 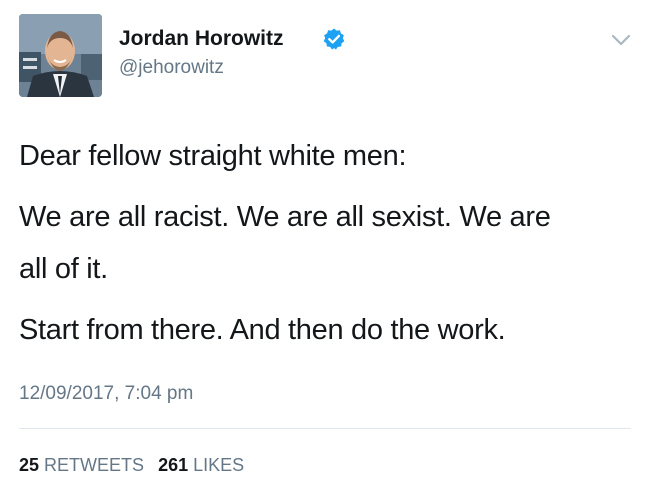 I want to click on likes-label: LIKES, so click(x=219, y=465).